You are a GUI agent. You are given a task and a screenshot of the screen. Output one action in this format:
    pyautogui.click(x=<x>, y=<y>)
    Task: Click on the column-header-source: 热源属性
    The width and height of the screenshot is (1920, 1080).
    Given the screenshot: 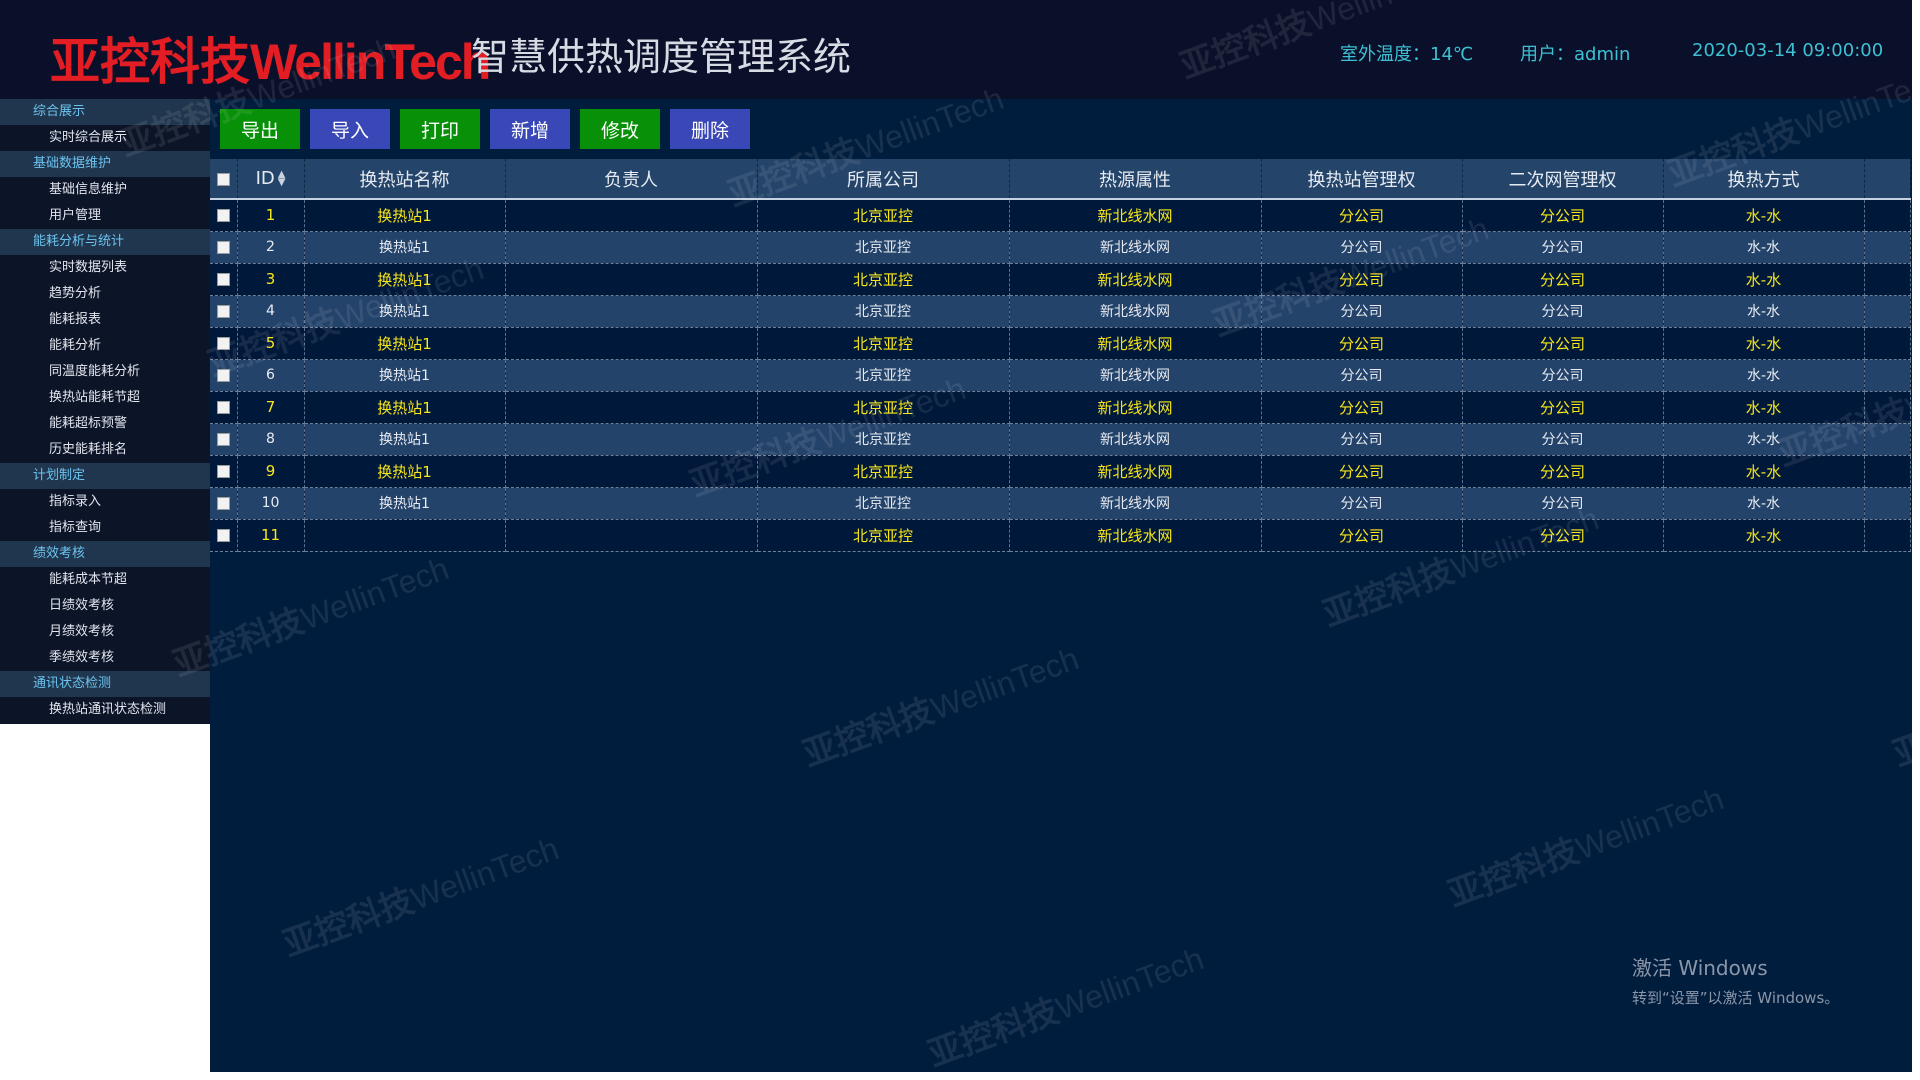 What is the action you would take?
    pyautogui.click(x=1135, y=179)
    